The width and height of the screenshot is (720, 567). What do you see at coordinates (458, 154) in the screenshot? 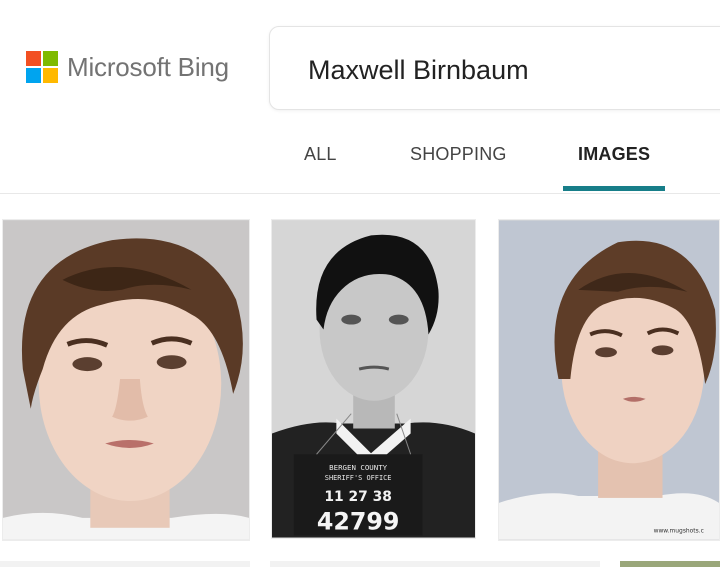
I see `tab-shopping: SHOPPING` at bounding box center [458, 154].